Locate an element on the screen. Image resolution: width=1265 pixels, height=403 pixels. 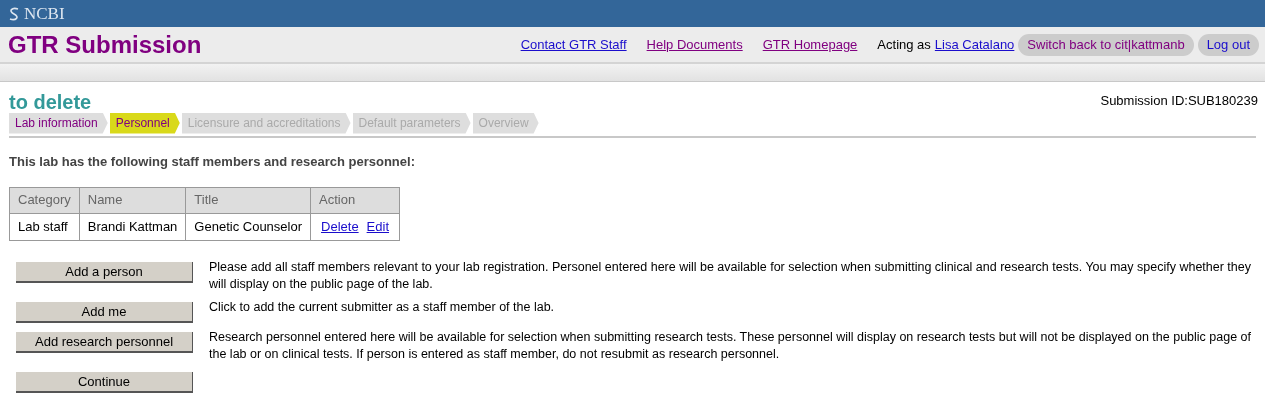
column-header: Category is located at coordinates (44, 200).